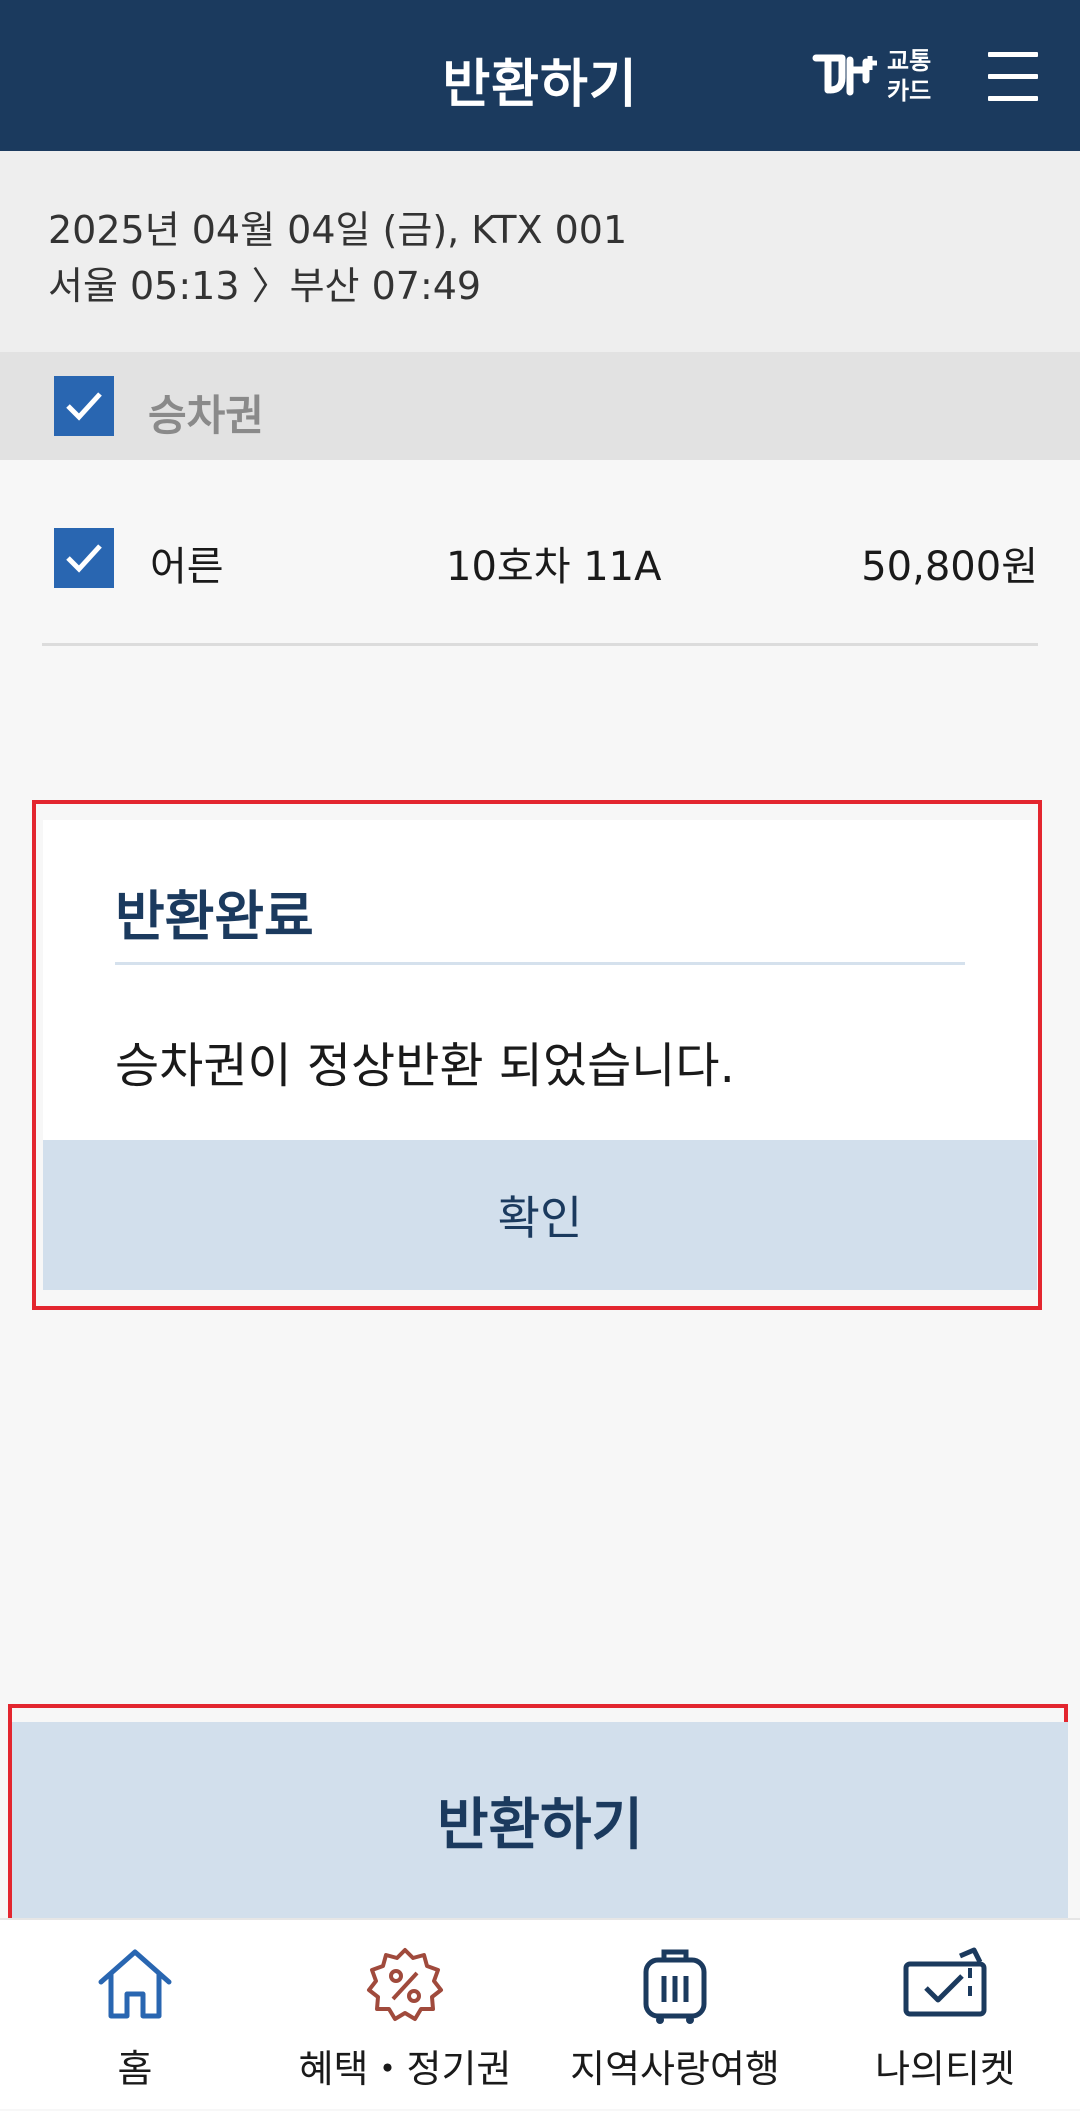 Image resolution: width=1080 pixels, height=2111 pixels. Describe the element at coordinates (135, 1984) in the screenshot. I see `home-icon` at that location.